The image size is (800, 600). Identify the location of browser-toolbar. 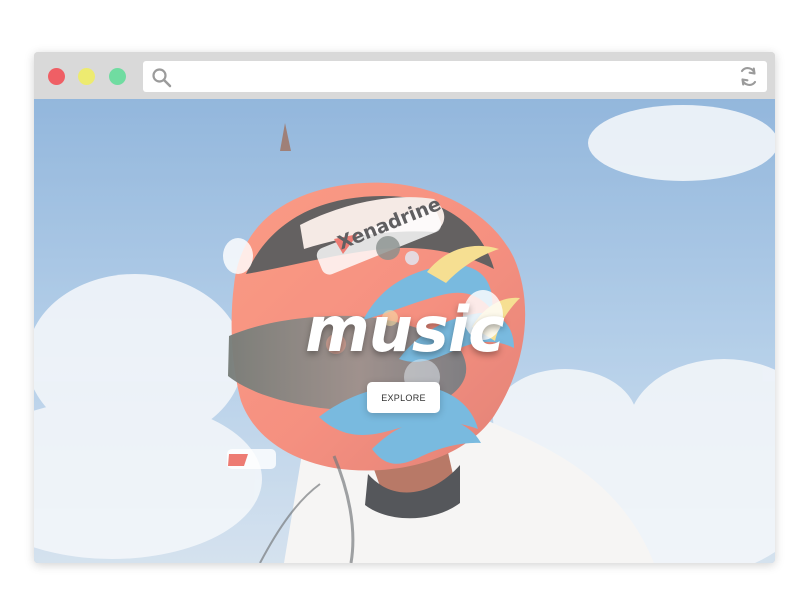
(404, 75).